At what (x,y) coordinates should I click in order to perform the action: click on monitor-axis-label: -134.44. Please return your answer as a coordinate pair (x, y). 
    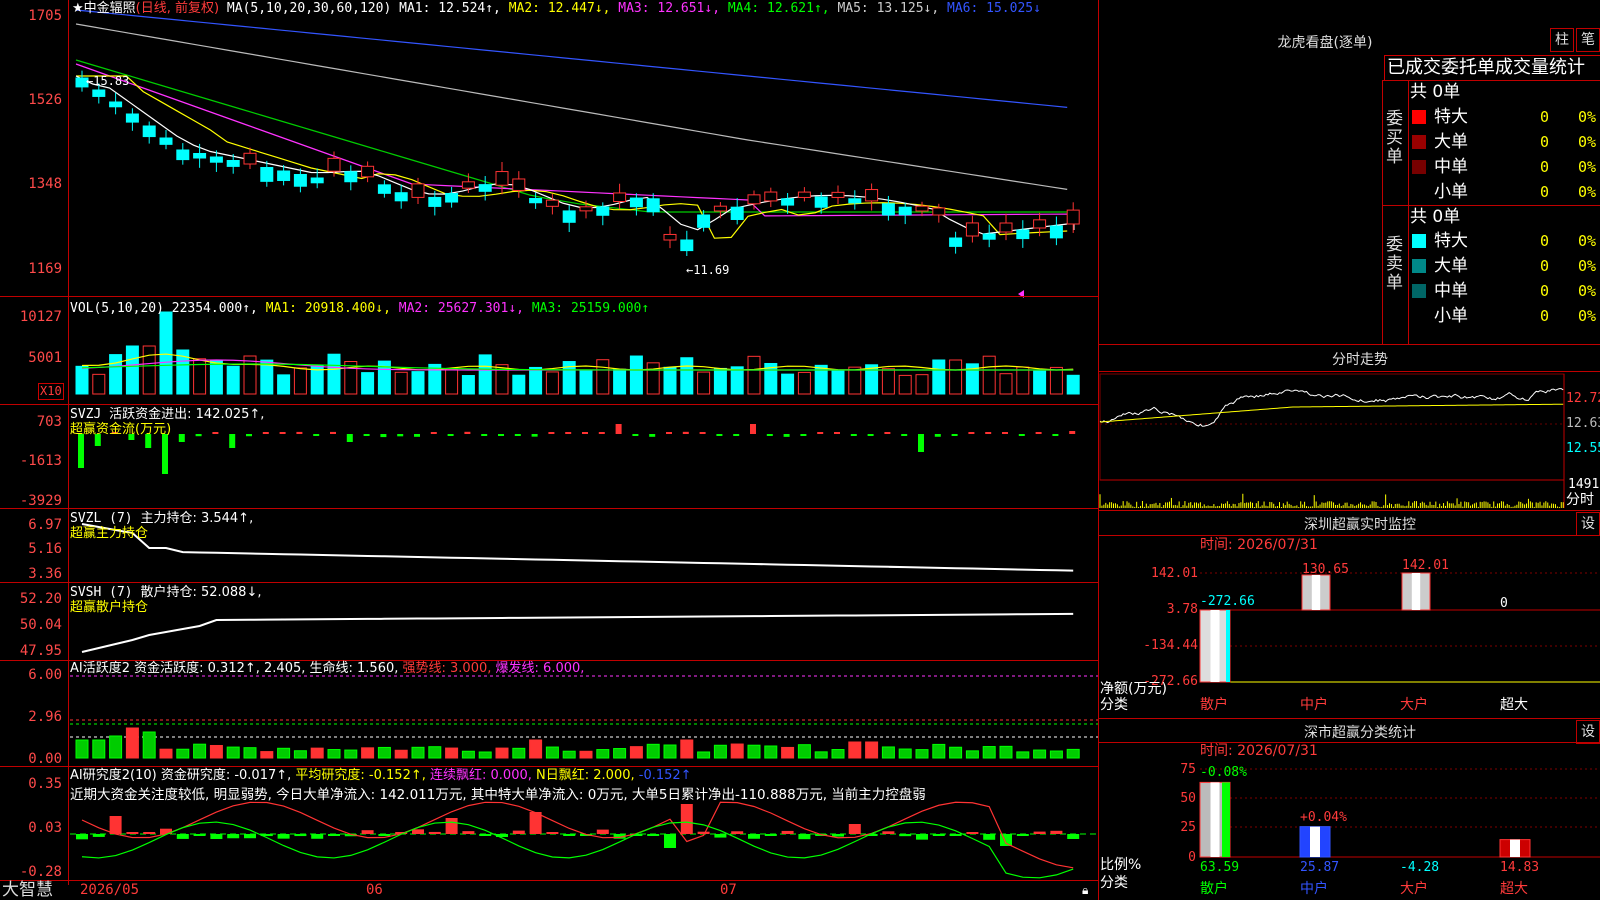
    Looking at the image, I should click on (1170, 645).